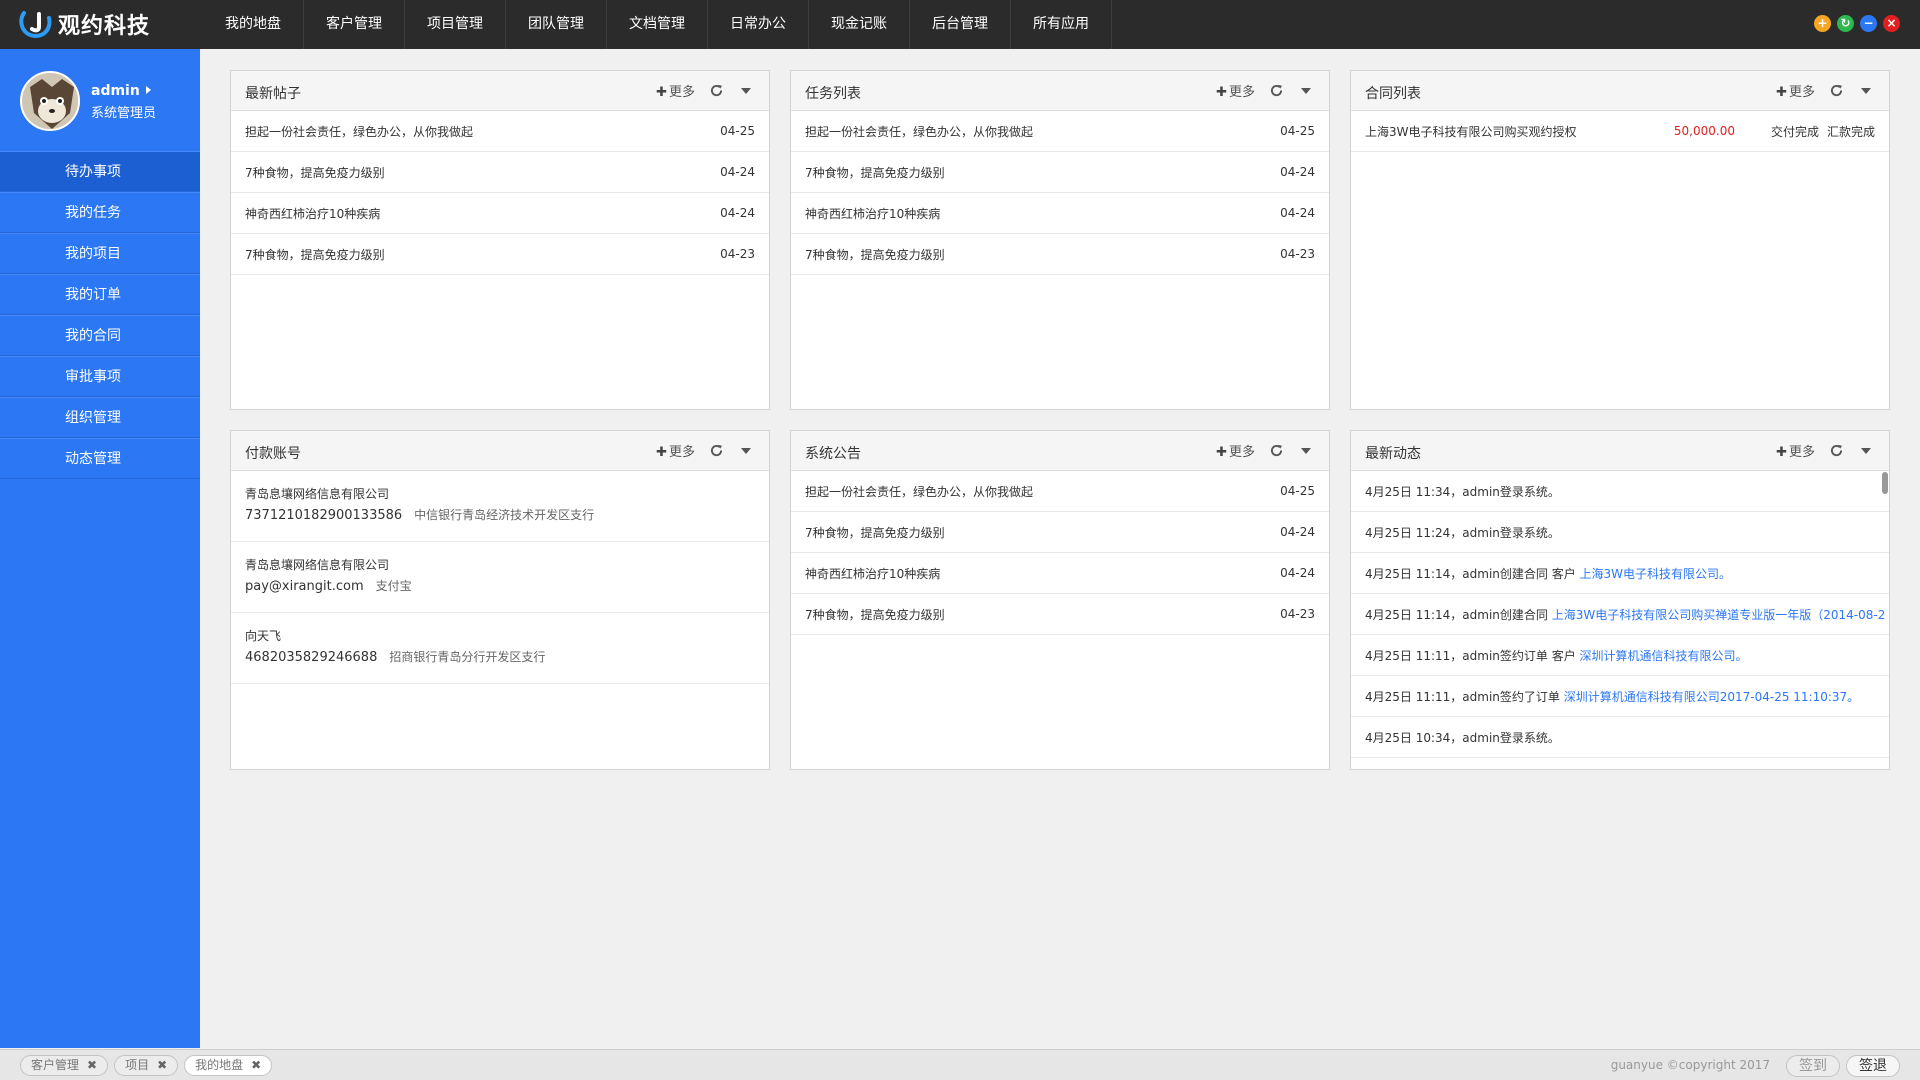 The image size is (1920, 1080). What do you see at coordinates (100, 376) in the screenshot?
I see `sidebar-item-approvals: 审批事项` at bounding box center [100, 376].